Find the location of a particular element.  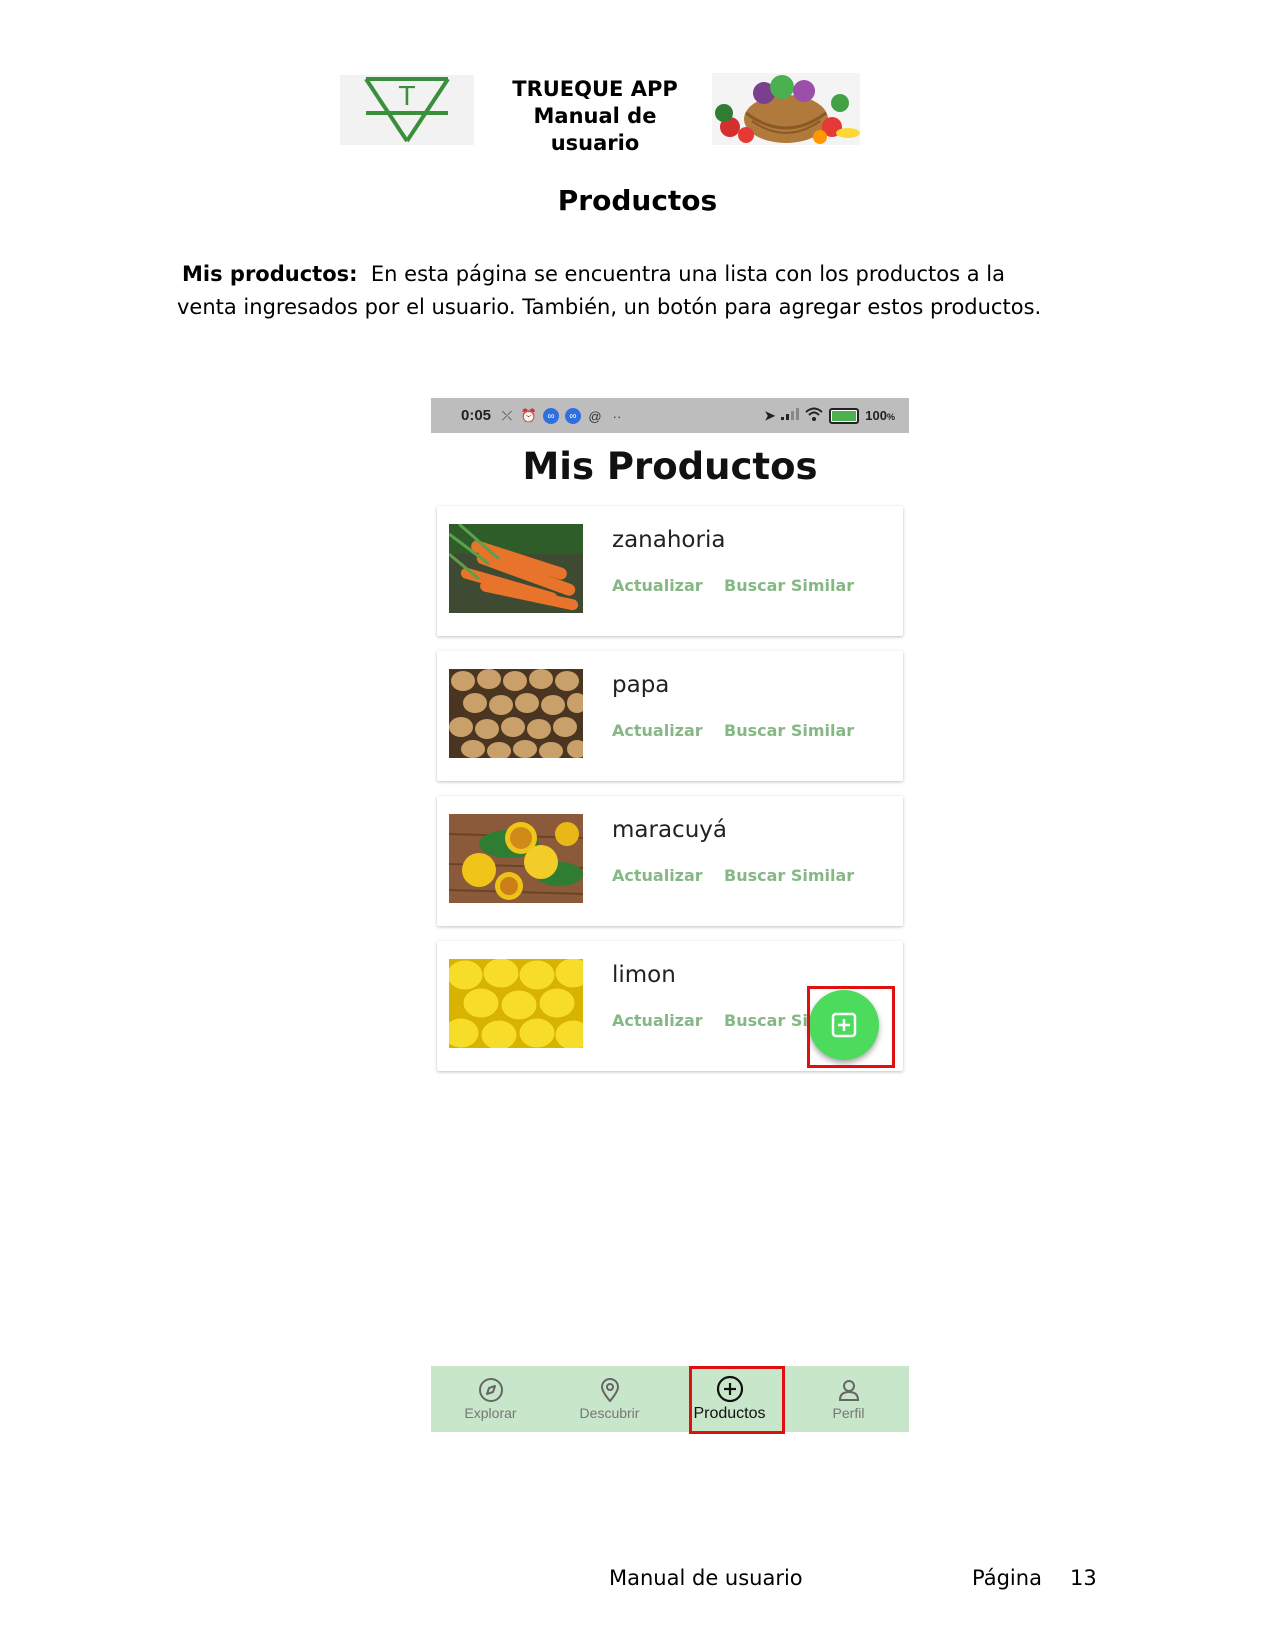

footer-page-number: 13 is located at coordinates (1083, 1578).